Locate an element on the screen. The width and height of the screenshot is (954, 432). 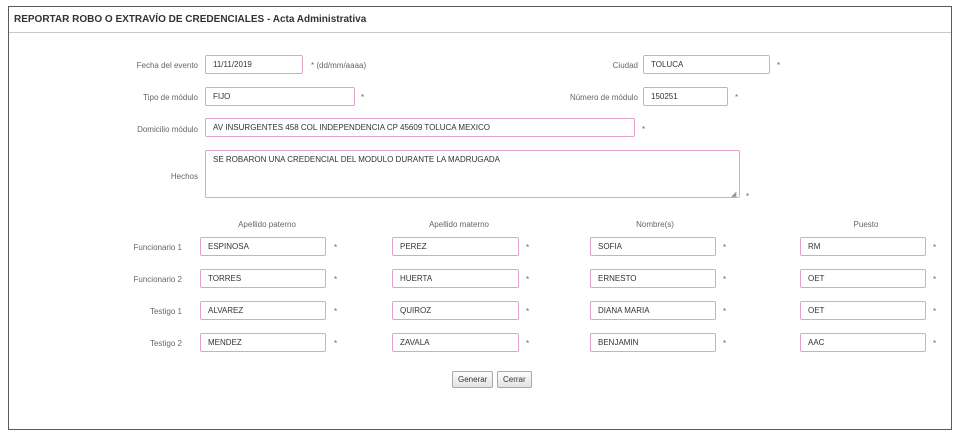
generate-button: Generar is located at coordinates (473, 379).